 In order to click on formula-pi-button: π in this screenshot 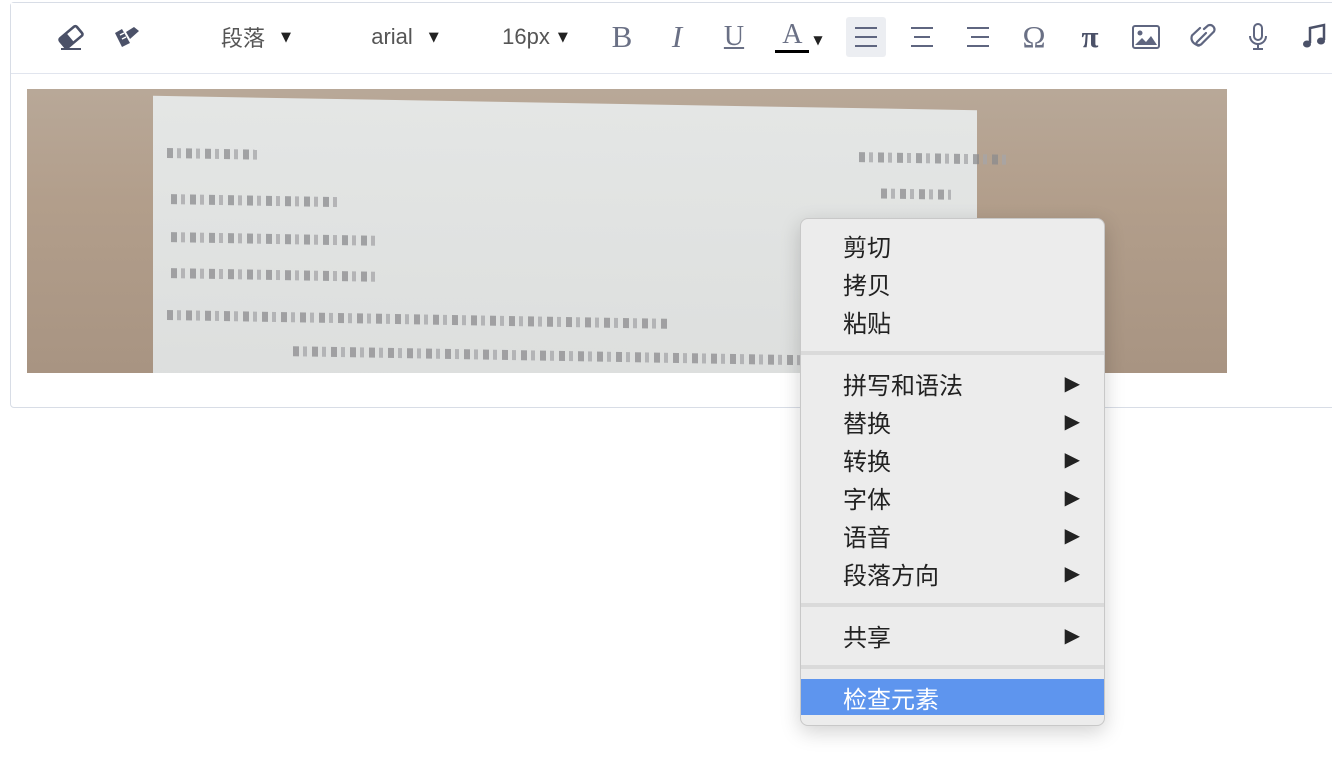, I will do `click(1090, 37)`.